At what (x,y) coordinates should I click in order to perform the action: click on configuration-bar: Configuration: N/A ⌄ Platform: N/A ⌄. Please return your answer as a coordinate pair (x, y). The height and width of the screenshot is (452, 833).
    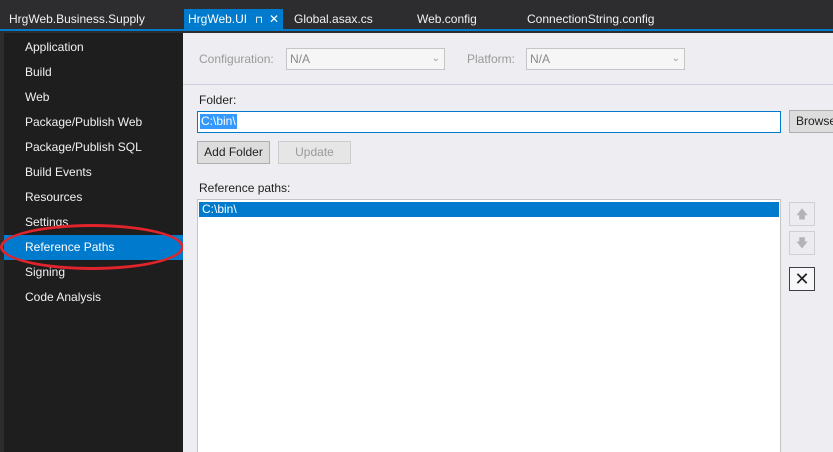
    Looking at the image, I should click on (508, 59).